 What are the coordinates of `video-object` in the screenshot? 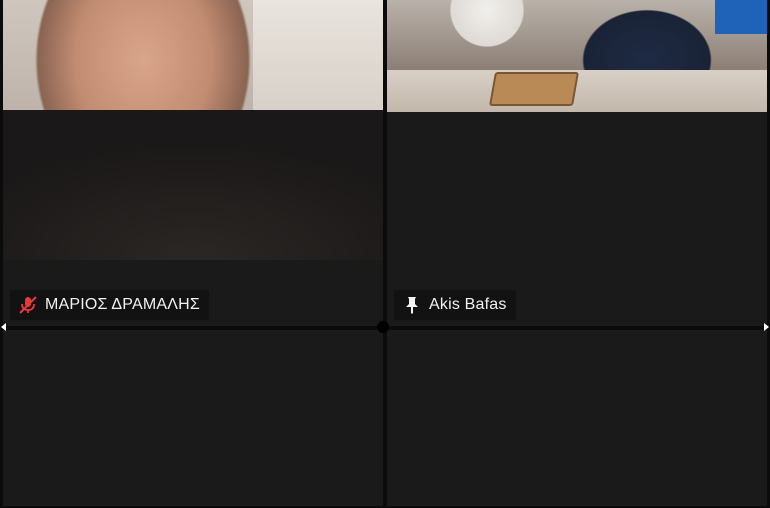 It's located at (534, 89).